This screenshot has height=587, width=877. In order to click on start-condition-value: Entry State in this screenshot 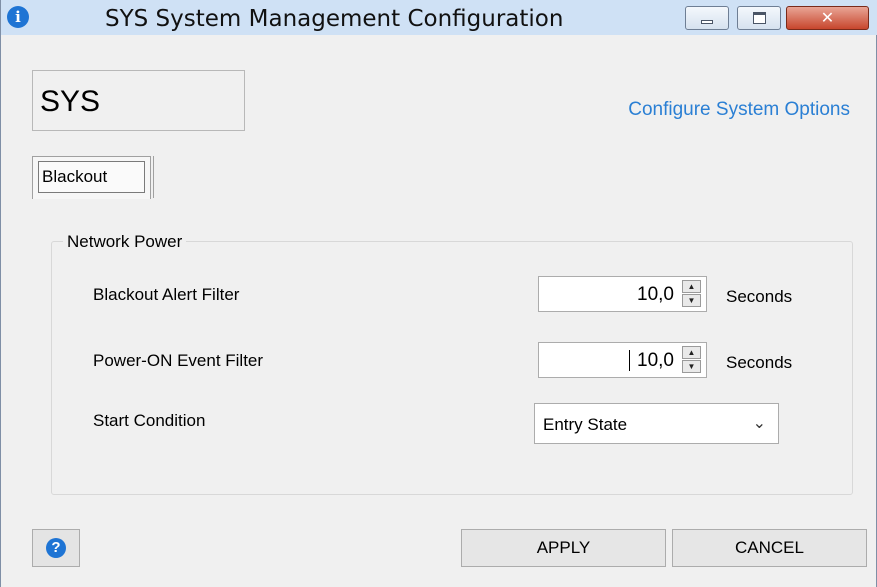, I will do `click(585, 424)`.